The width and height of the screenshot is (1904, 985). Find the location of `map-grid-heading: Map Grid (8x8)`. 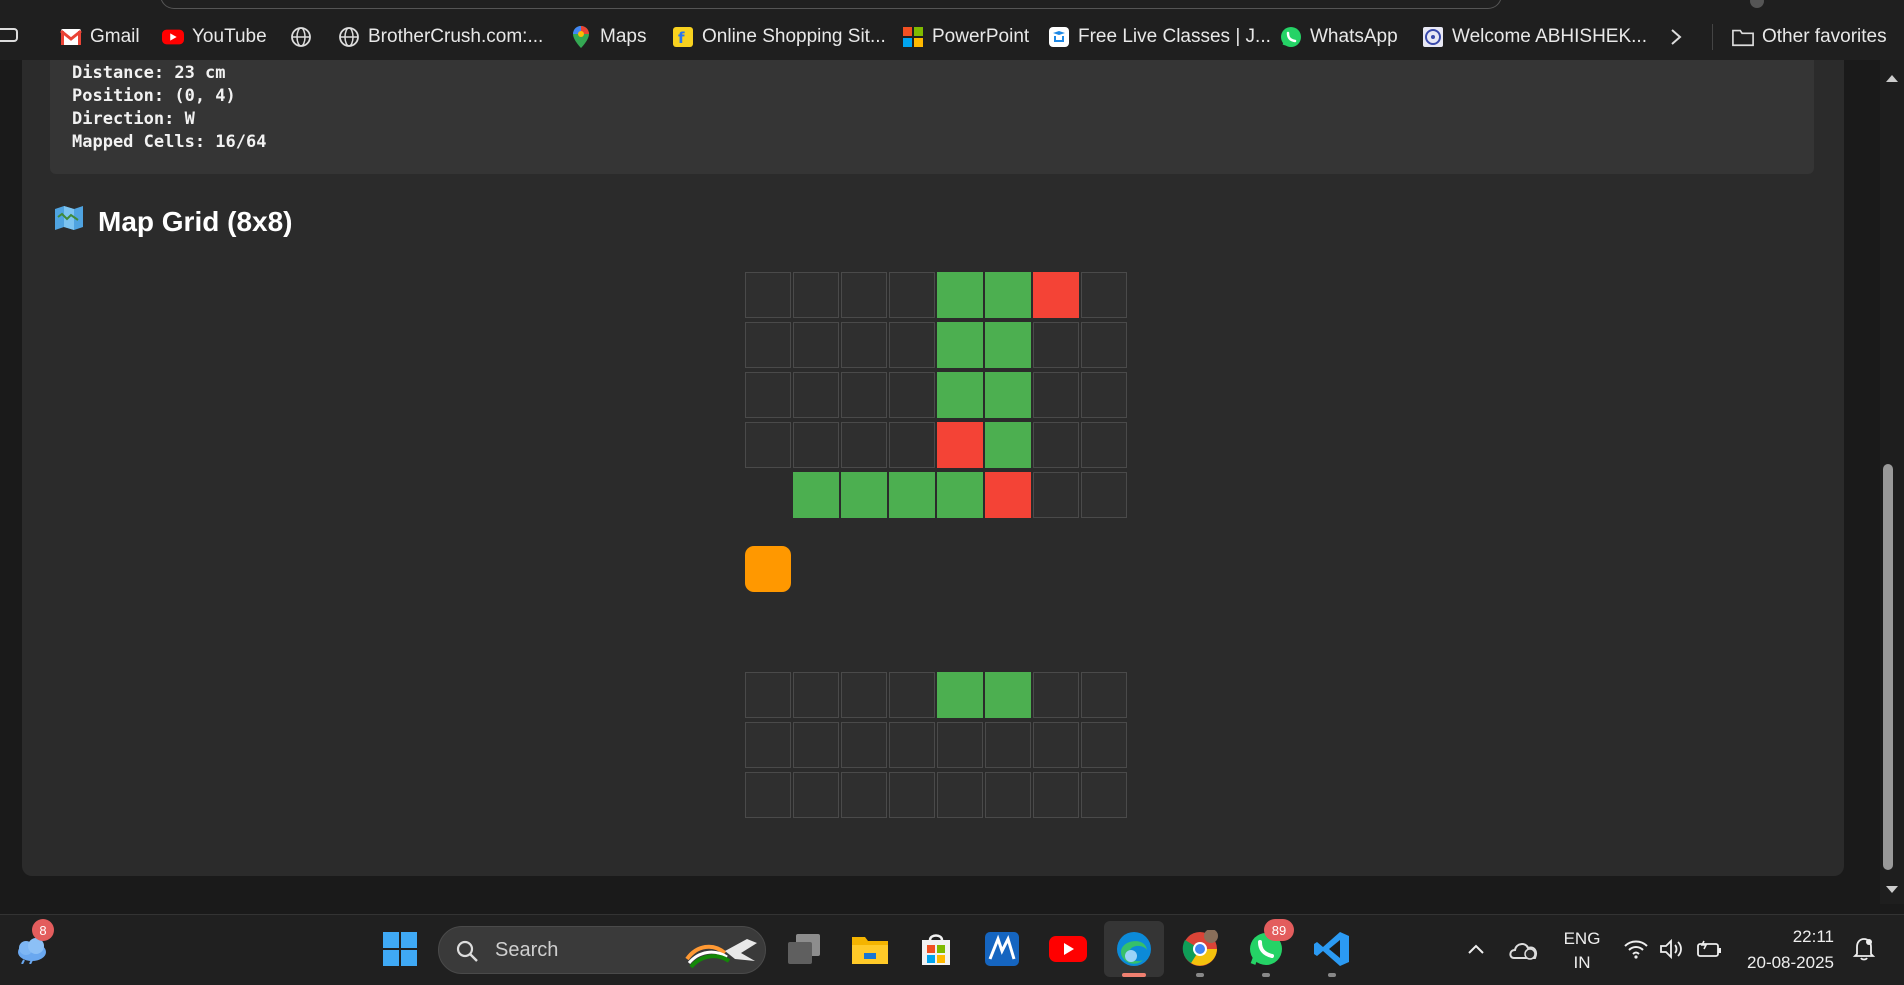

map-grid-heading: Map Grid (8x8) is located at coordinates (173, 221).